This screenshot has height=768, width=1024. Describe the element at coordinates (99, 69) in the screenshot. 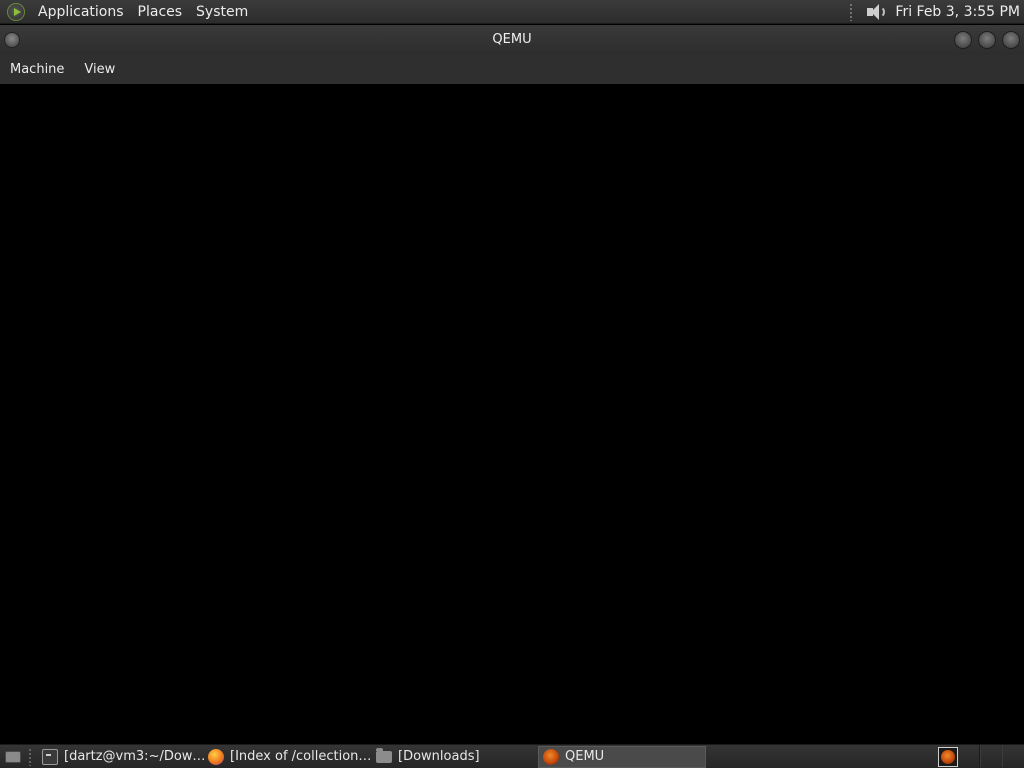

I see `menu-view: View` at that location.